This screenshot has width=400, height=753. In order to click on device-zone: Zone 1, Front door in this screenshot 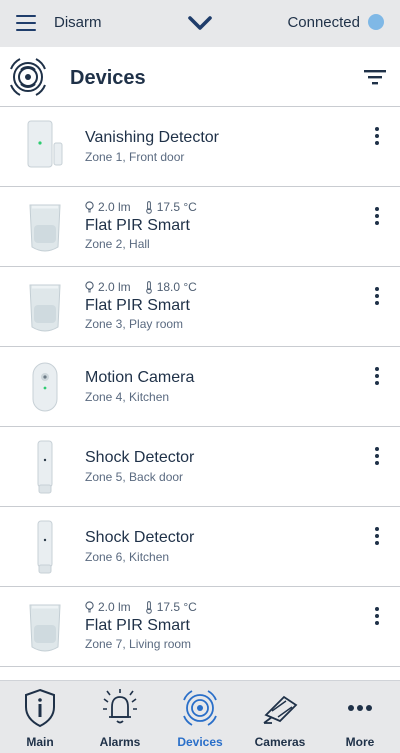, I will do `click(135, 157)`.